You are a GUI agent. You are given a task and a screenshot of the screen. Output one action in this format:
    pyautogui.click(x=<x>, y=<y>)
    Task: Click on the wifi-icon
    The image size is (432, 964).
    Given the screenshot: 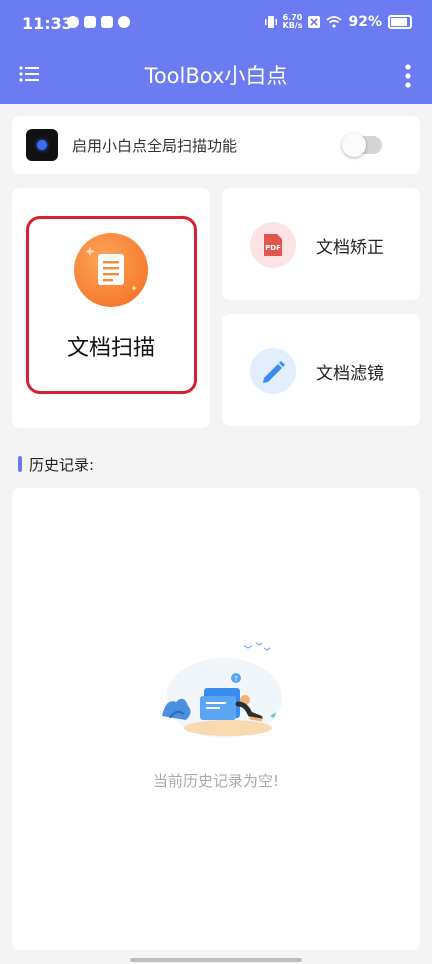 What is the action you would take?
    pyautogui.click(x=334, y=22)
    